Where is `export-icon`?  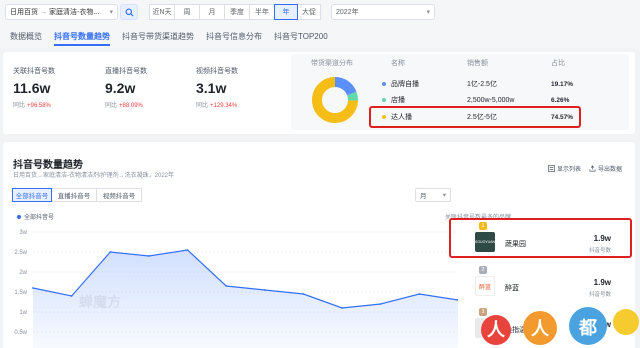
export-icon is located at coordinates (592, 168).